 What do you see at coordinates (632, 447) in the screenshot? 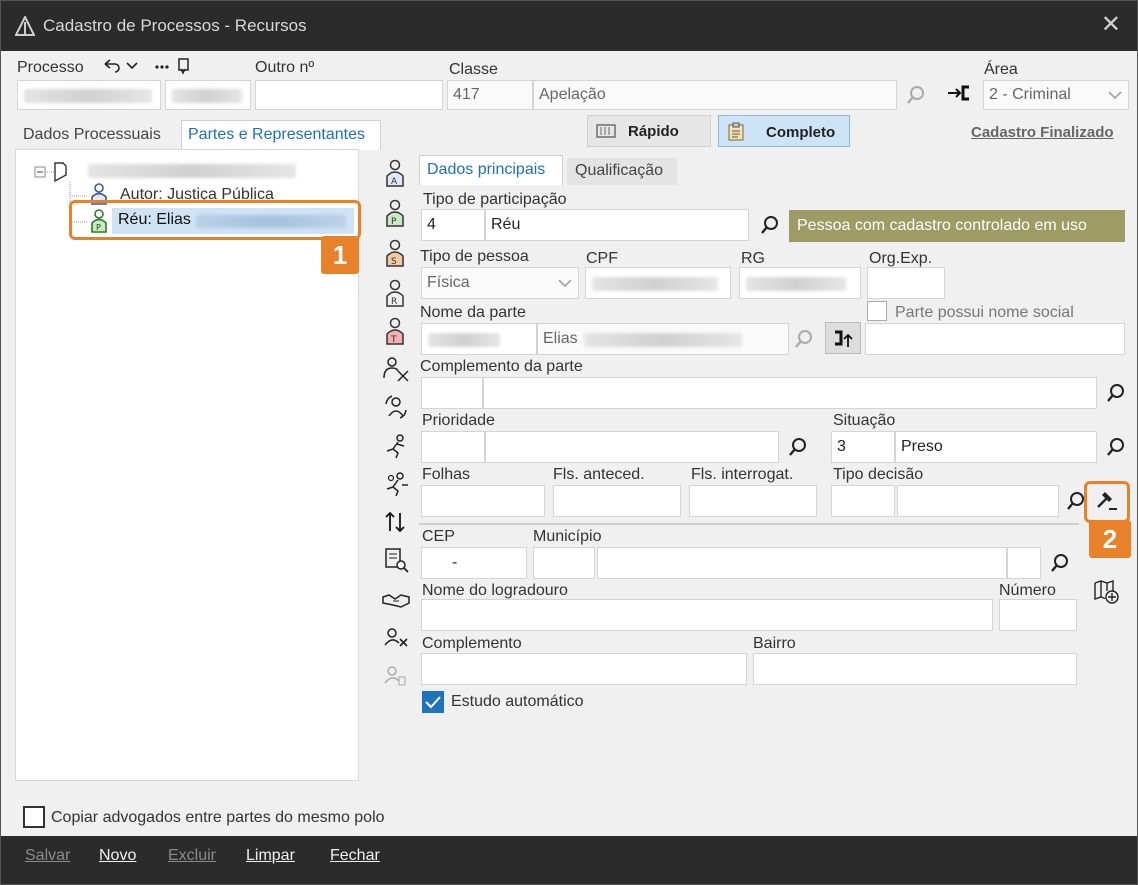
I see `prioridade-field` at bounding box center [632, 447].